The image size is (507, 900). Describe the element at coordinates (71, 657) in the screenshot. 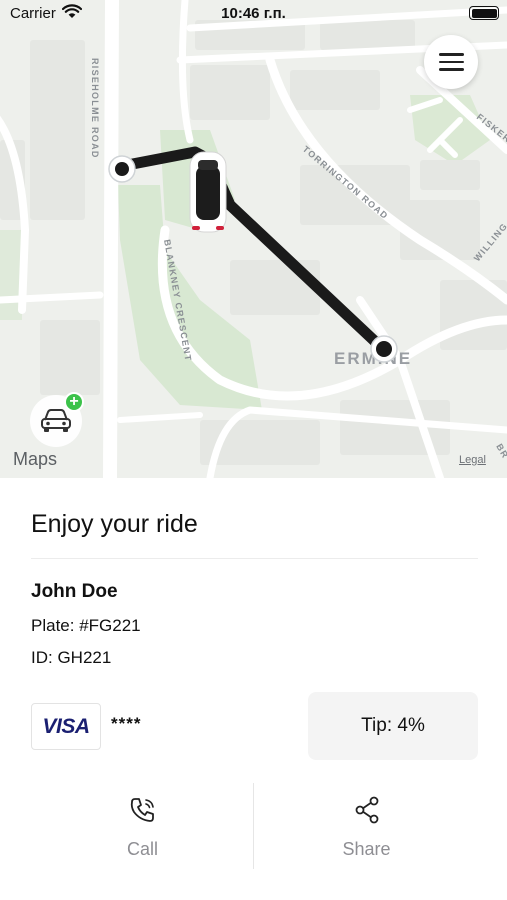

I see `driver-id: ID: GH221` at that location.